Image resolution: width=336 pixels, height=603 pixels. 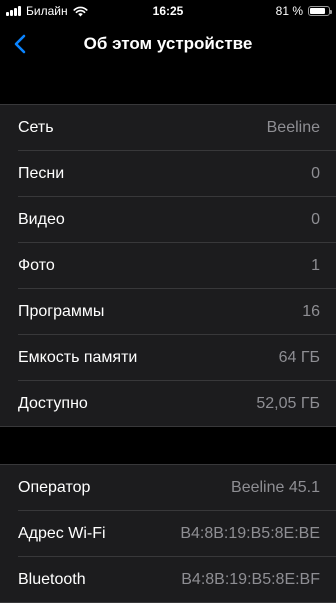 I want to click on row-label: Песни, so click(x=41, y=173).